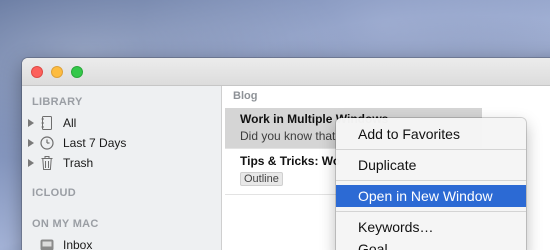 The height and width of the screenshot is (250, 550). Describe the element at coordinates (47, 244) in the screenshot. I see `inbox-icon` at that location.